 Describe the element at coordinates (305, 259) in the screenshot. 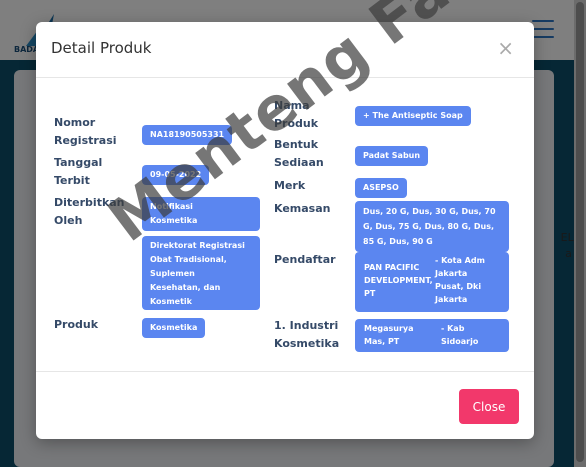

I see `label-pendaftar: Pendaftar` at that location.